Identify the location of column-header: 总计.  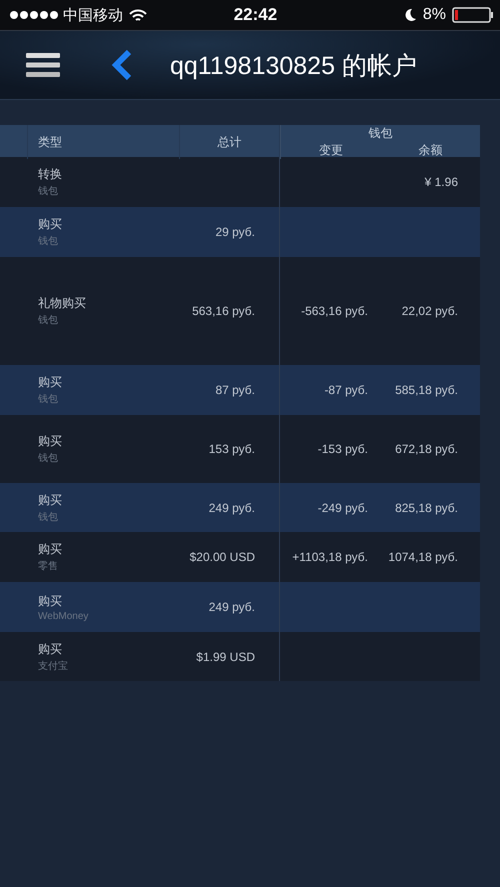
(230, 142).